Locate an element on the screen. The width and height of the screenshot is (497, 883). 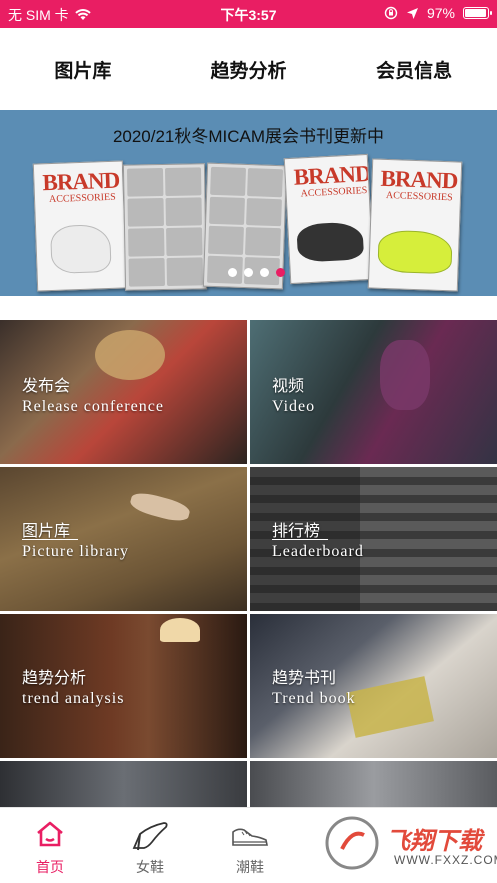
video-photo is located at coordinates (405, 375).